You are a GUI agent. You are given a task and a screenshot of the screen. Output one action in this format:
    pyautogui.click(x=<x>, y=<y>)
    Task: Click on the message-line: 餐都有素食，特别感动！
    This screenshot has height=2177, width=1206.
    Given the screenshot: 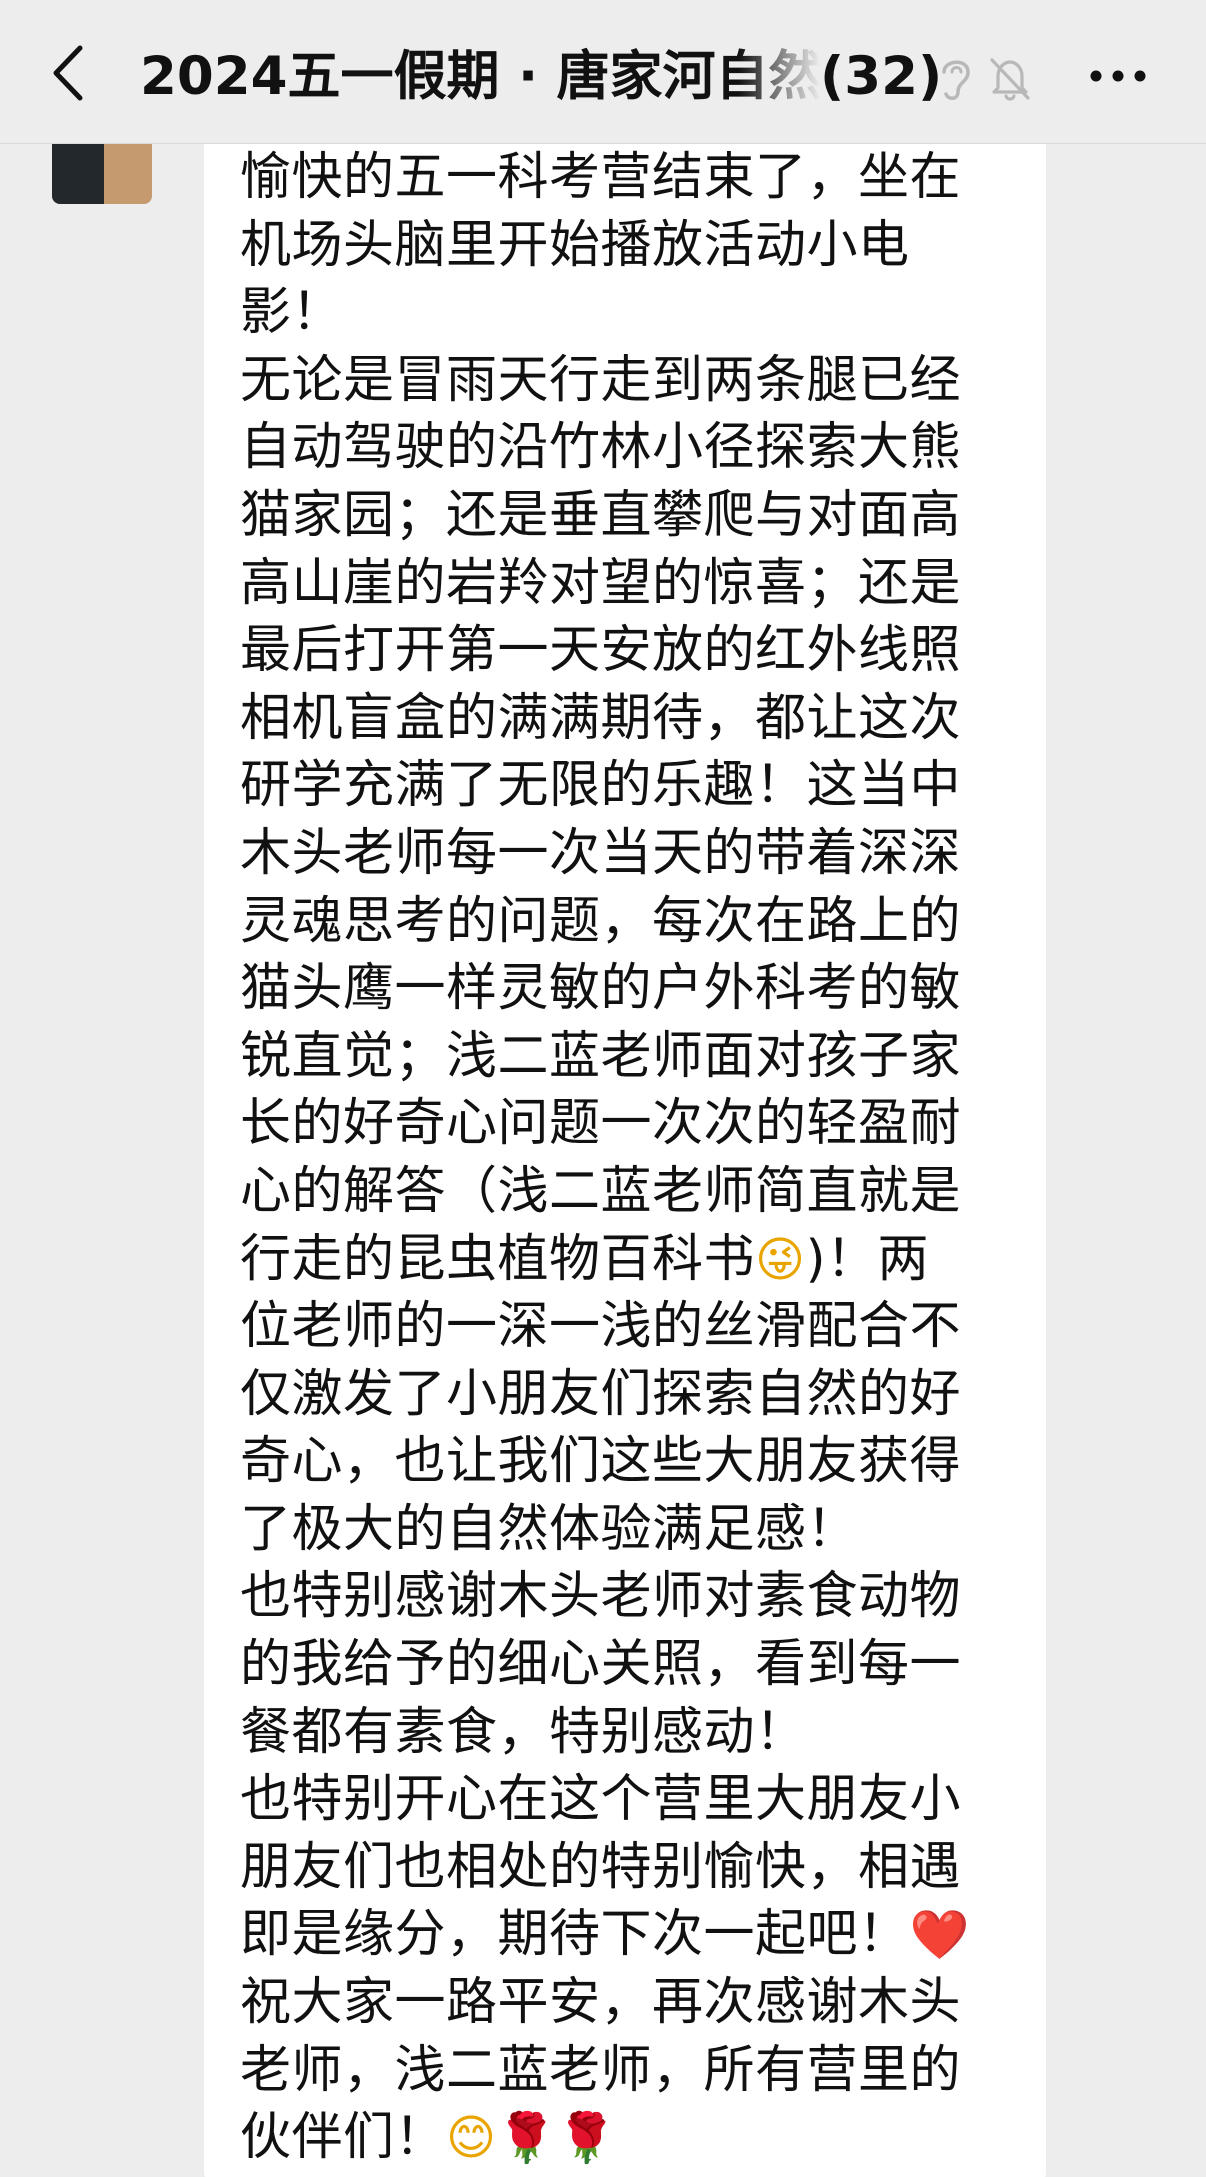 What is the action you would take?
    pyautogui.click(x=523, y=1732)
    